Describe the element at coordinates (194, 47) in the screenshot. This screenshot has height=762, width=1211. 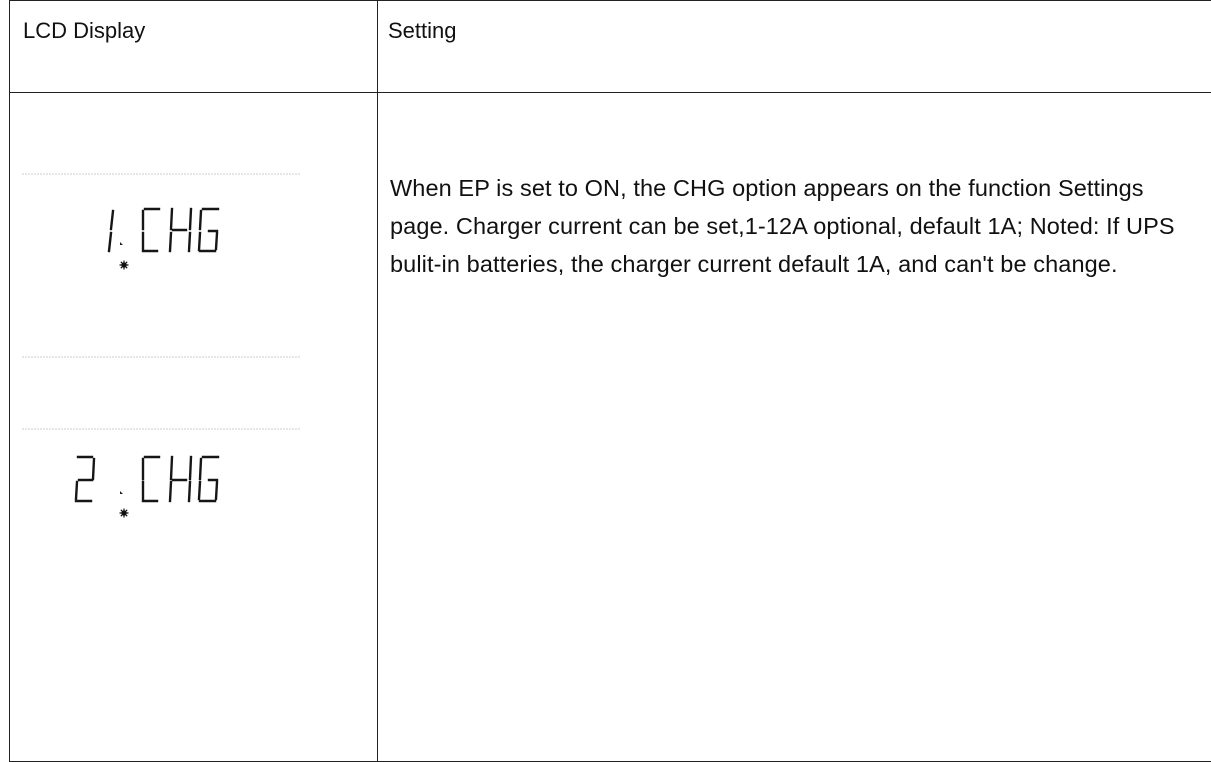
I see `header-lcd-display: LCD Display` at that location.